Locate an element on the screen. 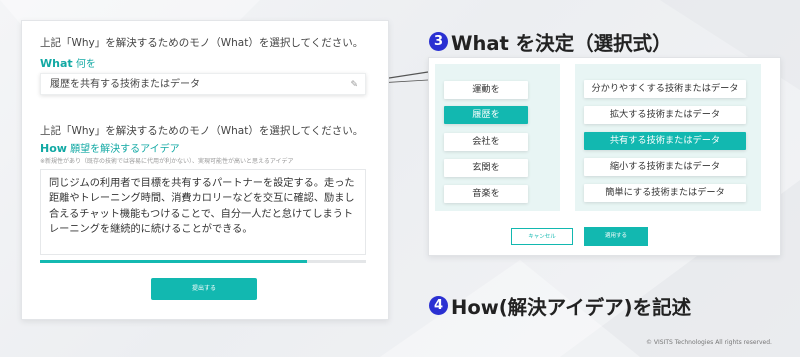 The height and width of the screenshot is (357, 800). noun-option-2: 共有する技術またはデータ is located at coordinates (665, 141).